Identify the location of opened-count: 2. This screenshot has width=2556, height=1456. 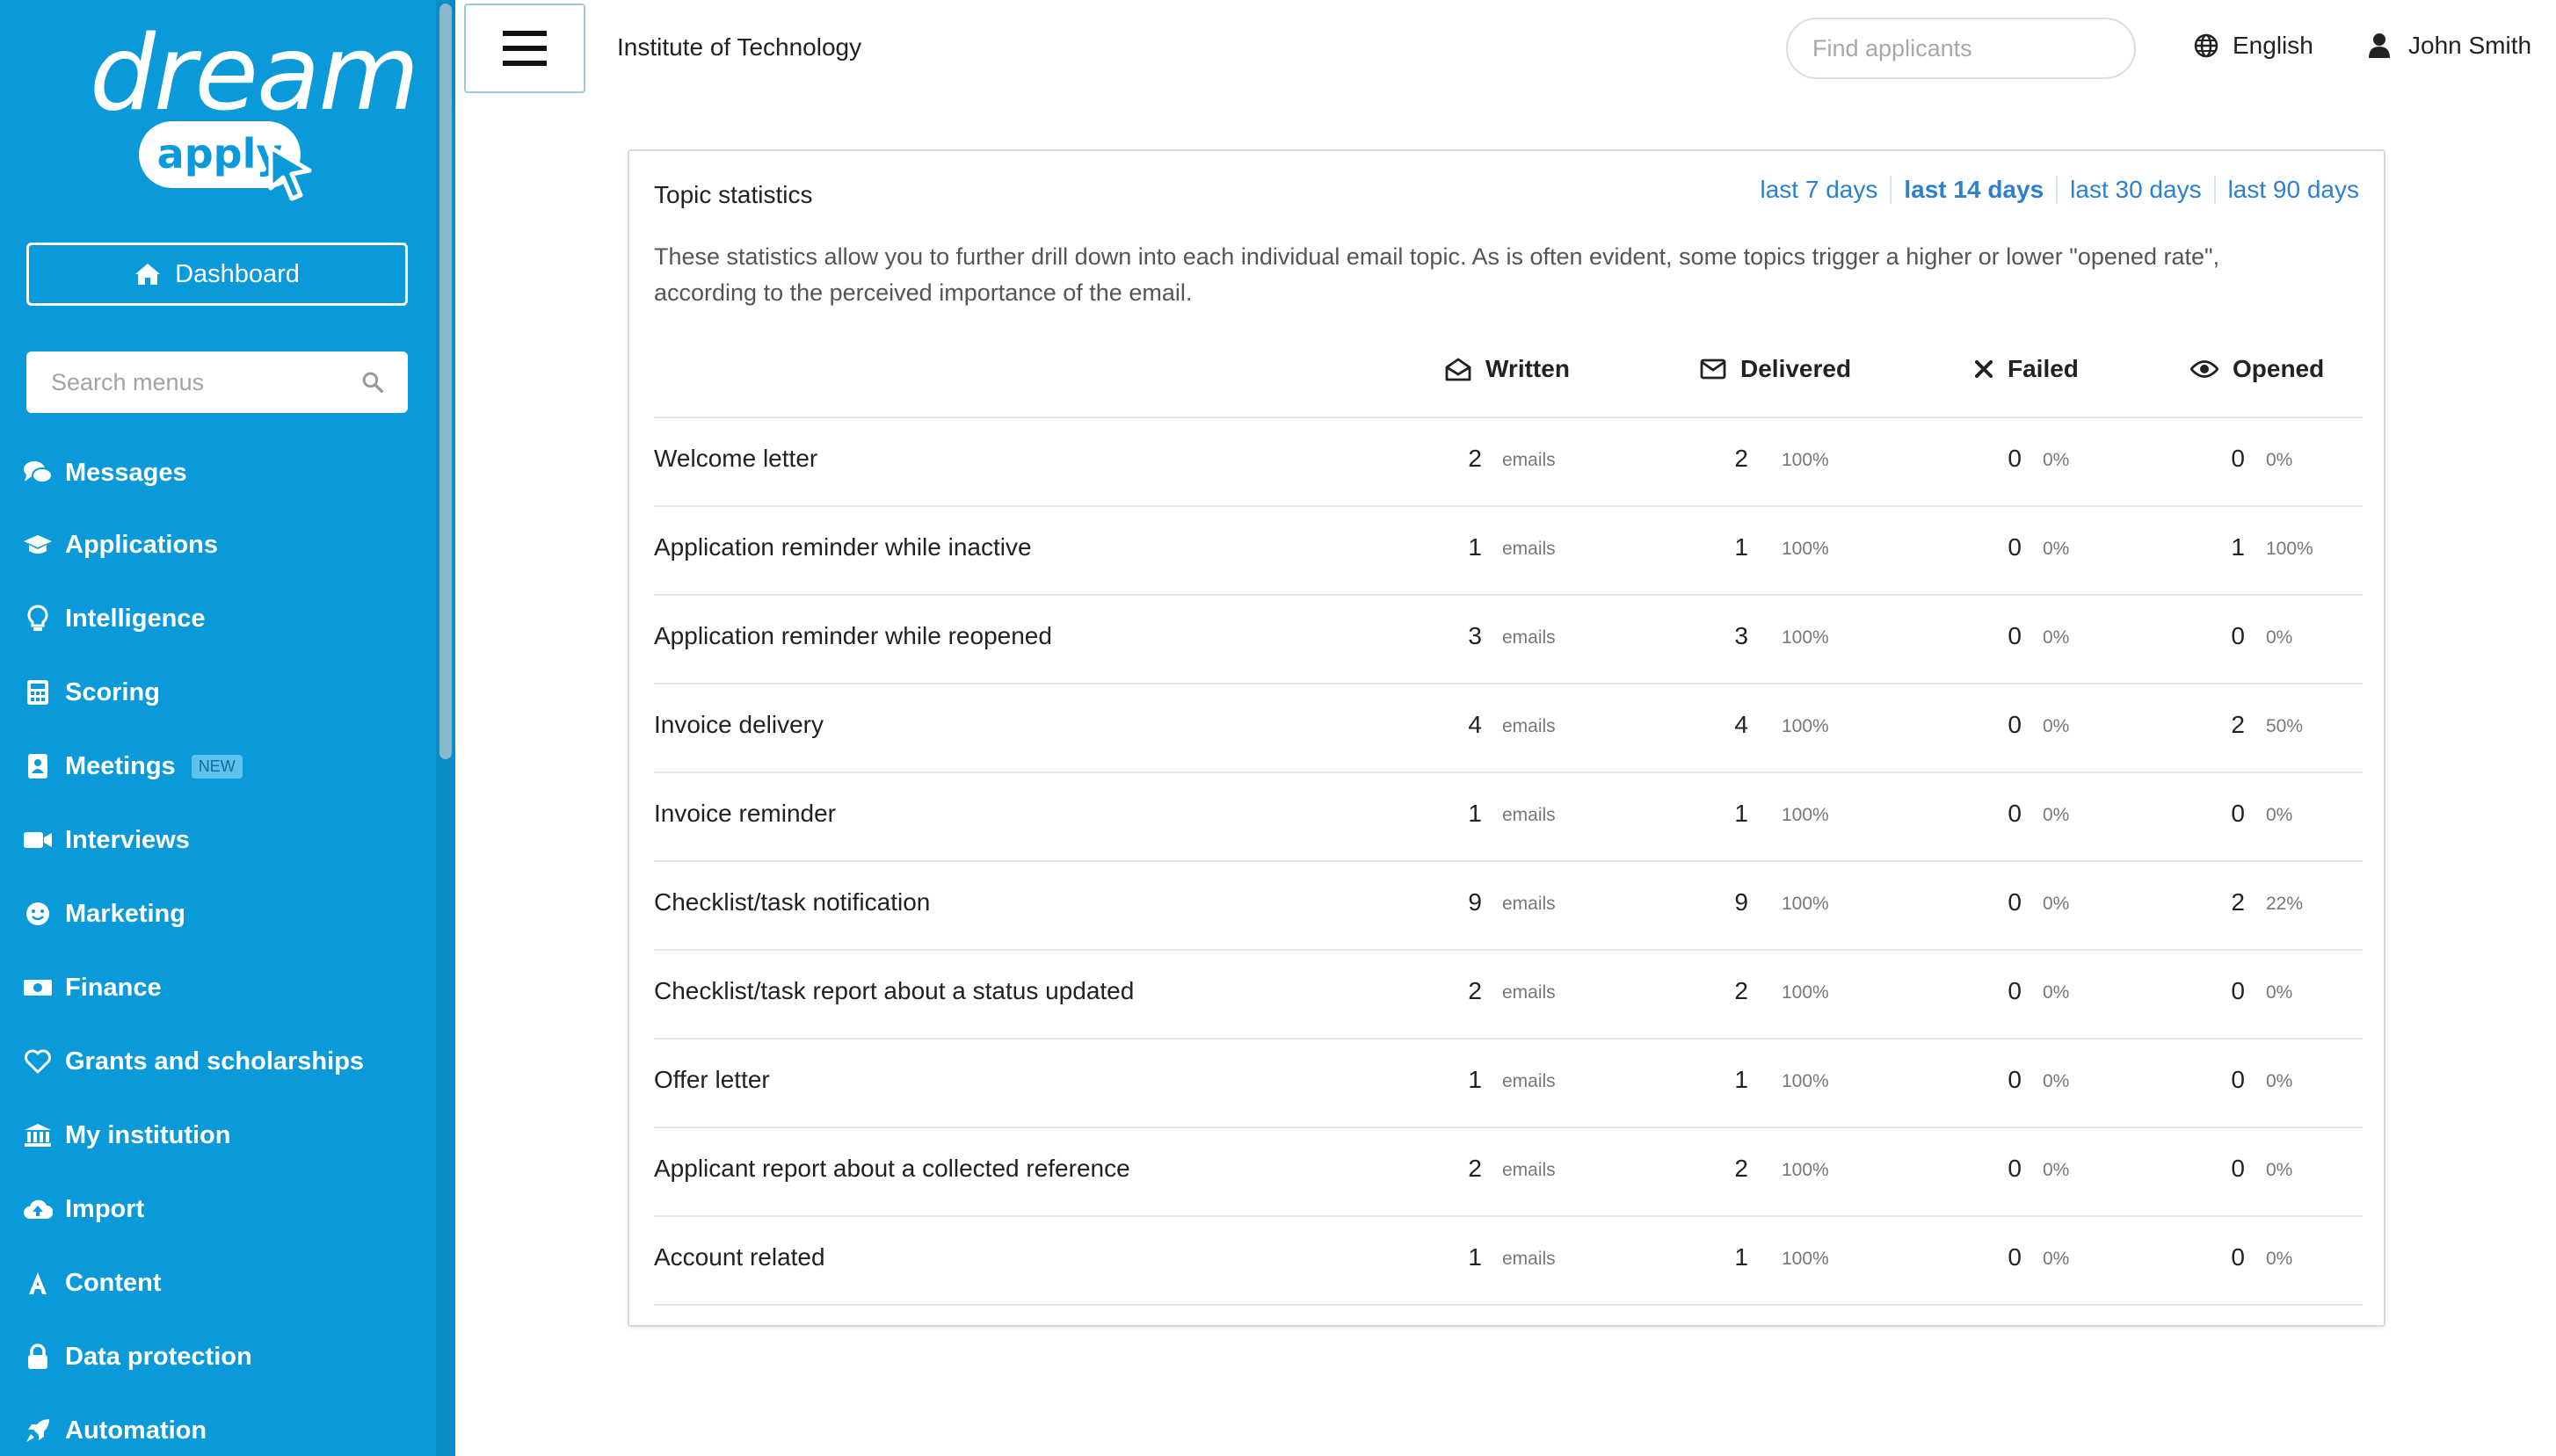
(2238, 724).